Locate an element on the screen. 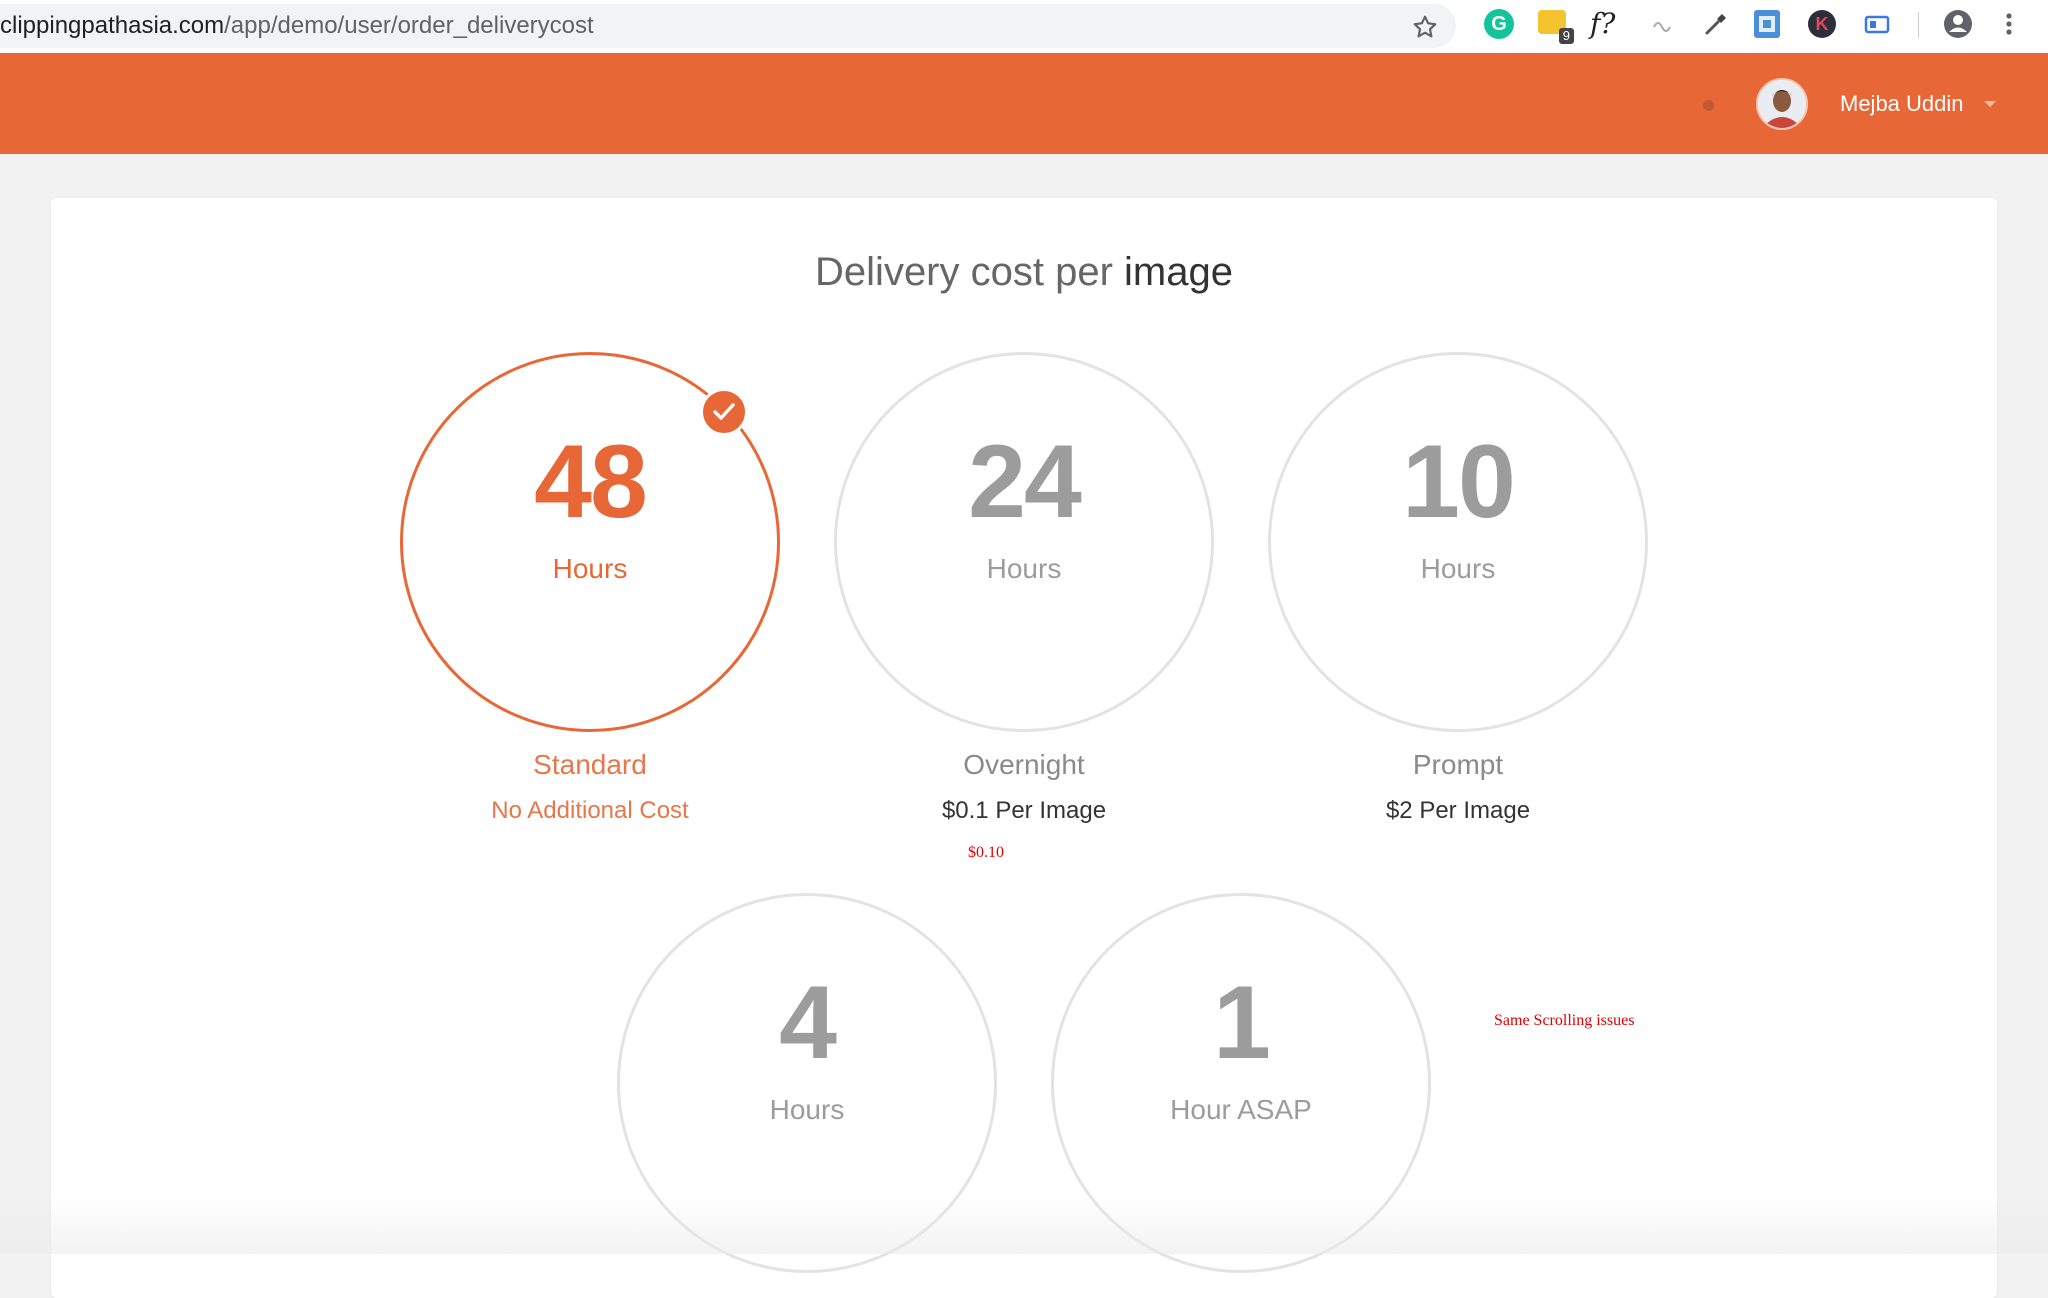  cast-extension-icon is located at coordinates (1877, 24).